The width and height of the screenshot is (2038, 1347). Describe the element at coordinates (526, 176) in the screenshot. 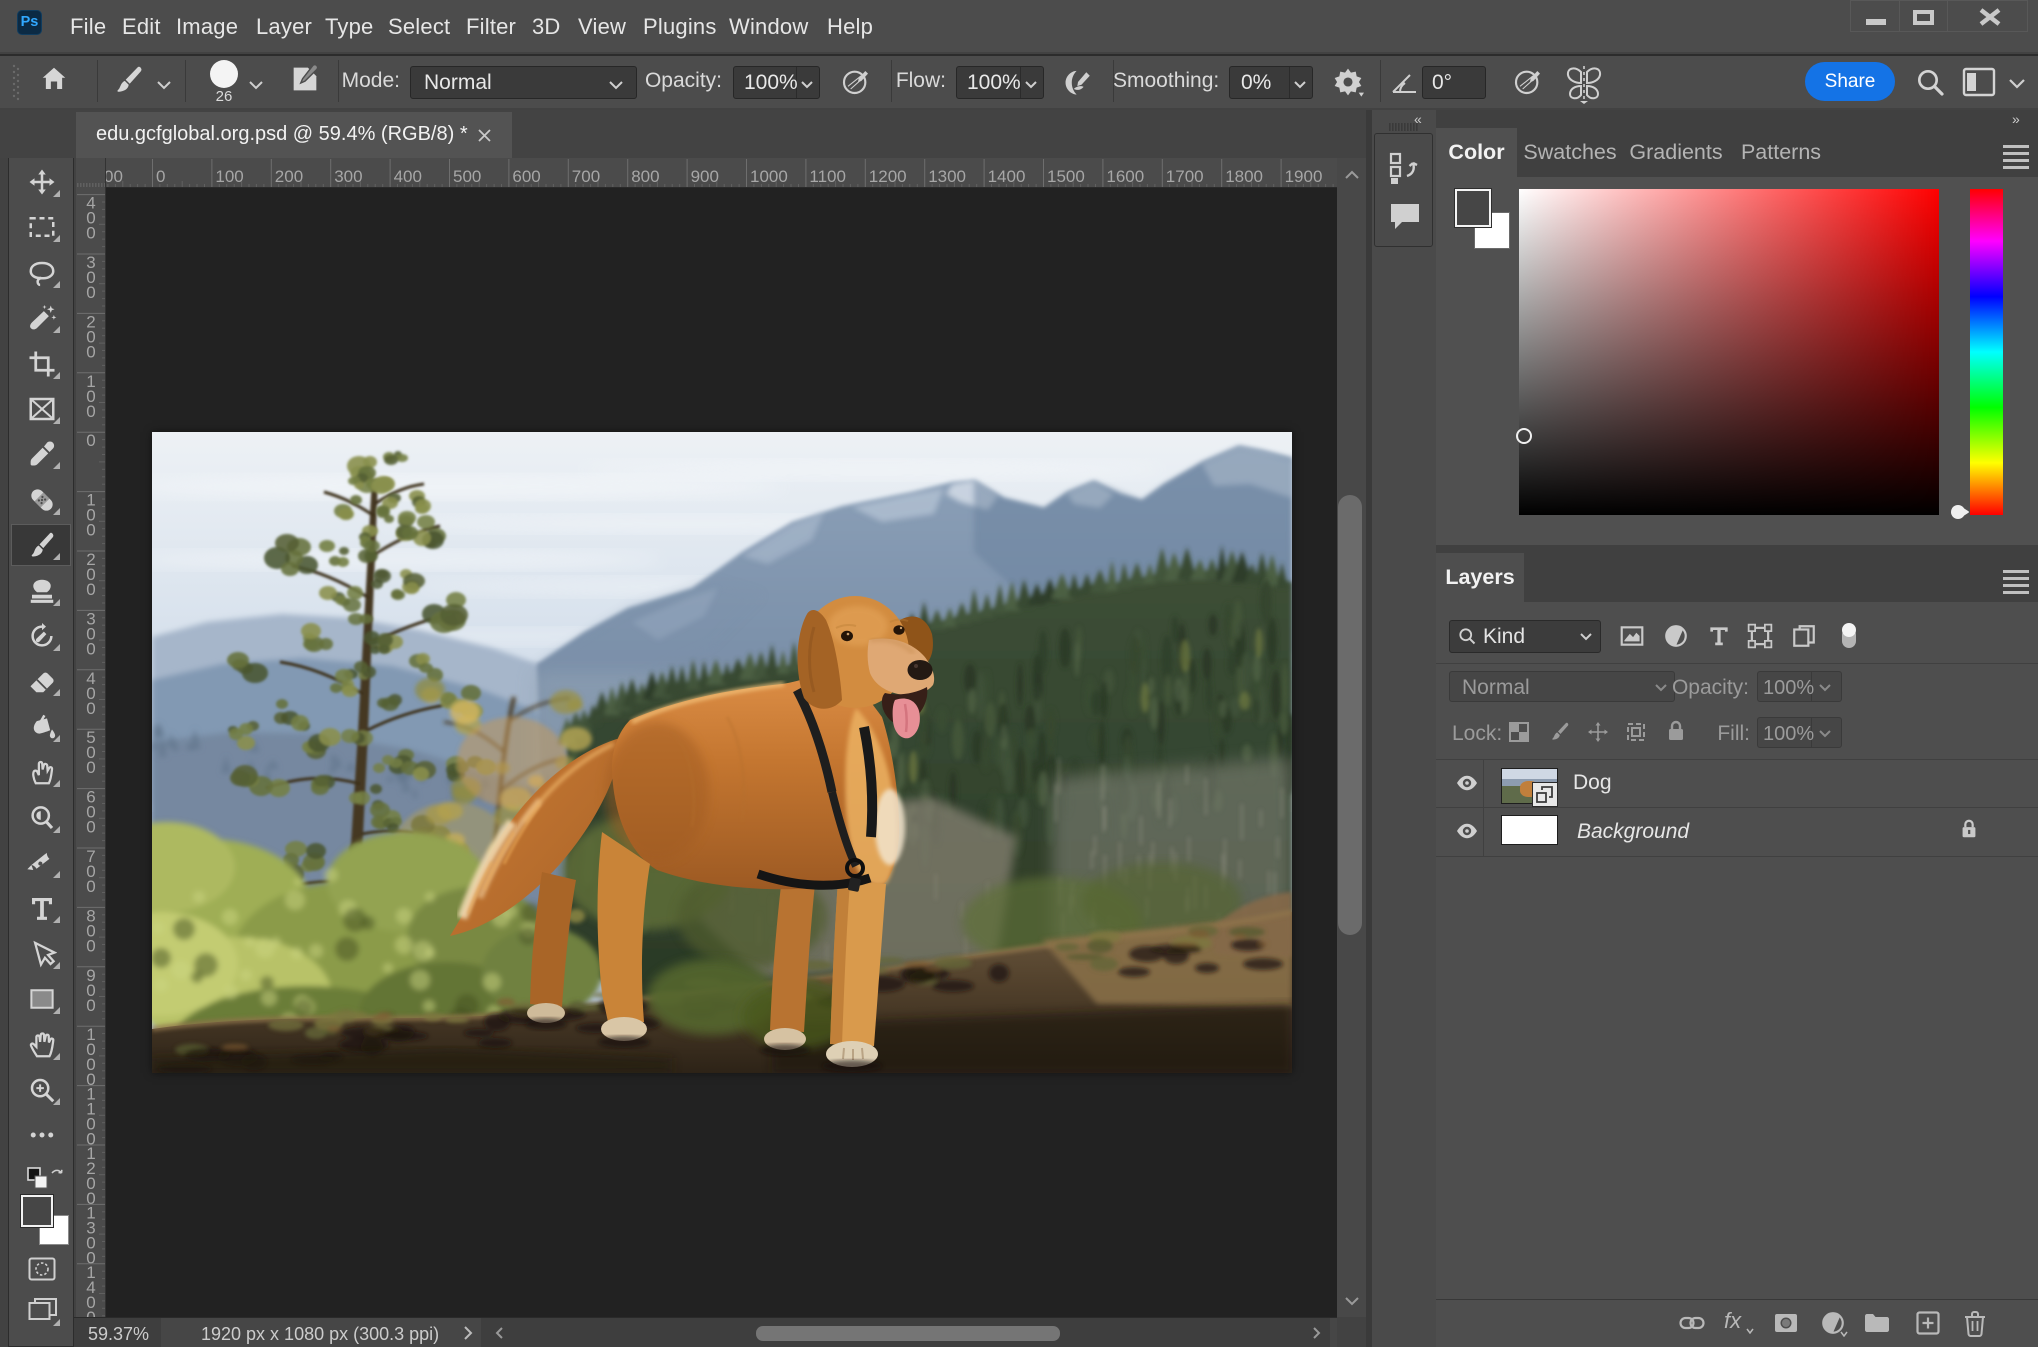

I see `svg-text: 600` at that location.